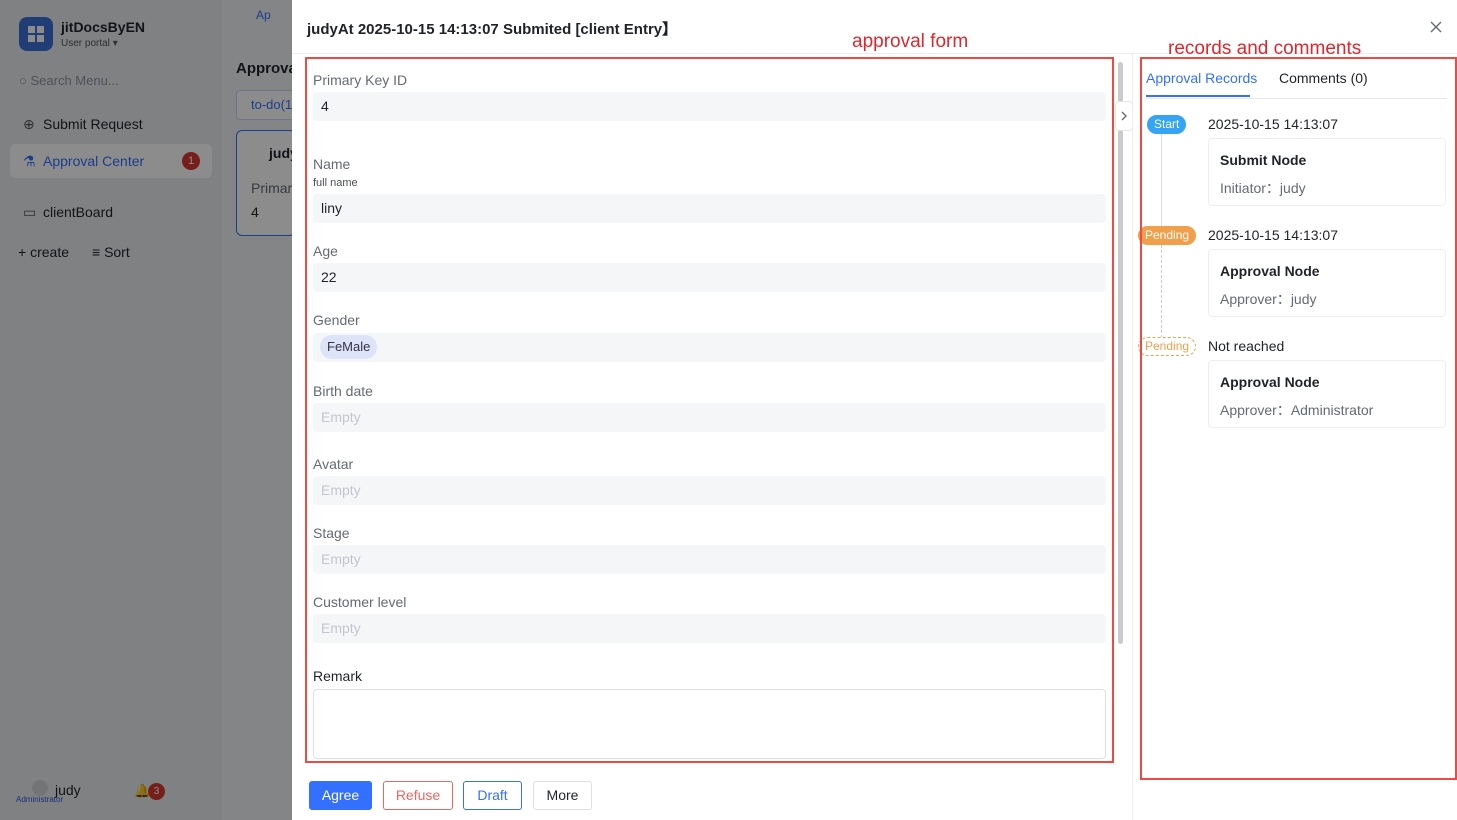 Image resolution: width=1457 pixels, height=820 pixels. Describe the element at coordinates (1323, 78) in the screenshot. I see `tab-comments: Comments (0)` at that location.